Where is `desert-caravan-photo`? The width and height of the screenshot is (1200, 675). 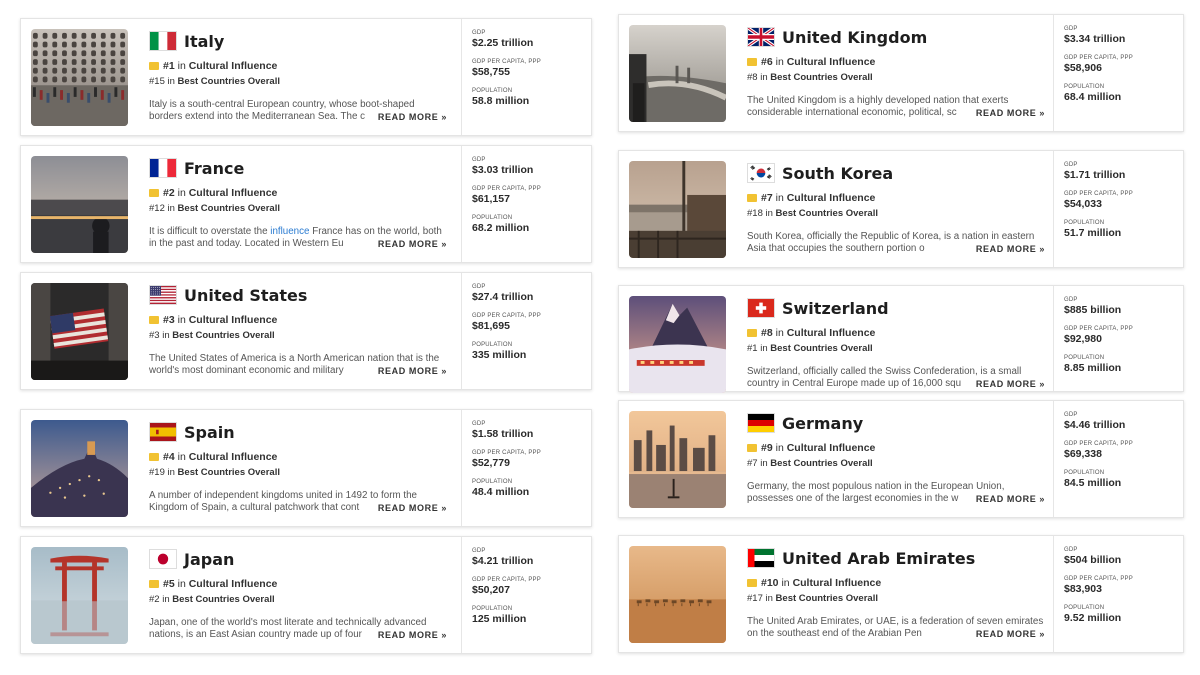
desert-caravan-photo is located at coordinates (677, 594).